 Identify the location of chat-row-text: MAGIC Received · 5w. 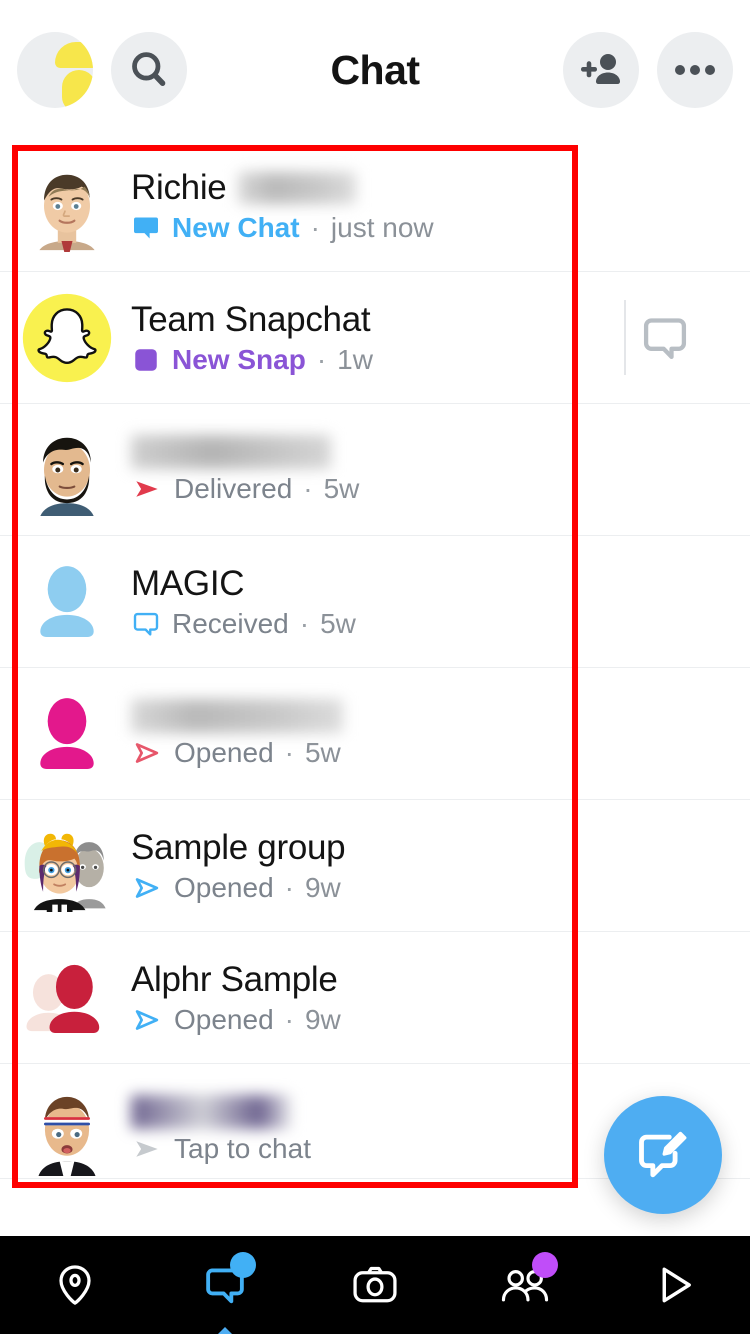
(243, 602).